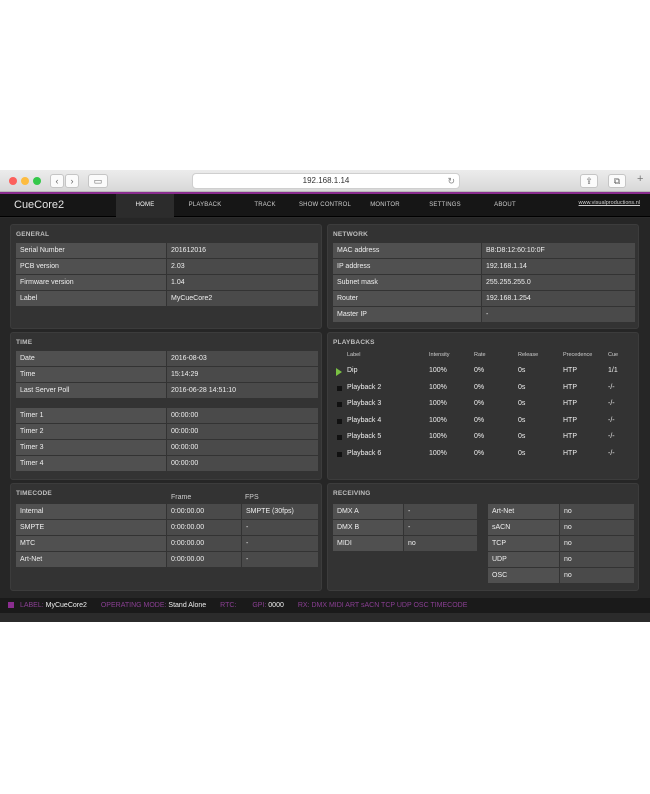 The image size is (650, 794). What do you see at coordinates (167, 543) in the screenshot?
I see `table-row: MTC 0:00:00.00-` at bounding box center [167, 543].